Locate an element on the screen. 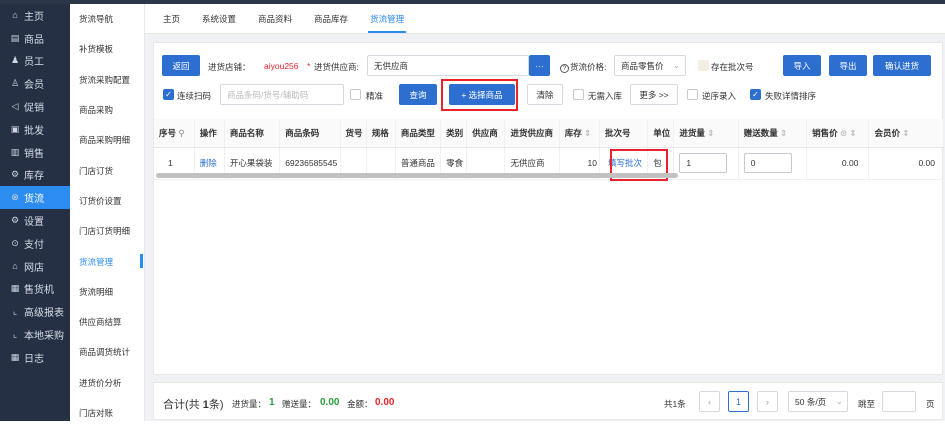 This screenshot has width=945, height=428. tab: 商品库存 is located at coordinates (336, 18).